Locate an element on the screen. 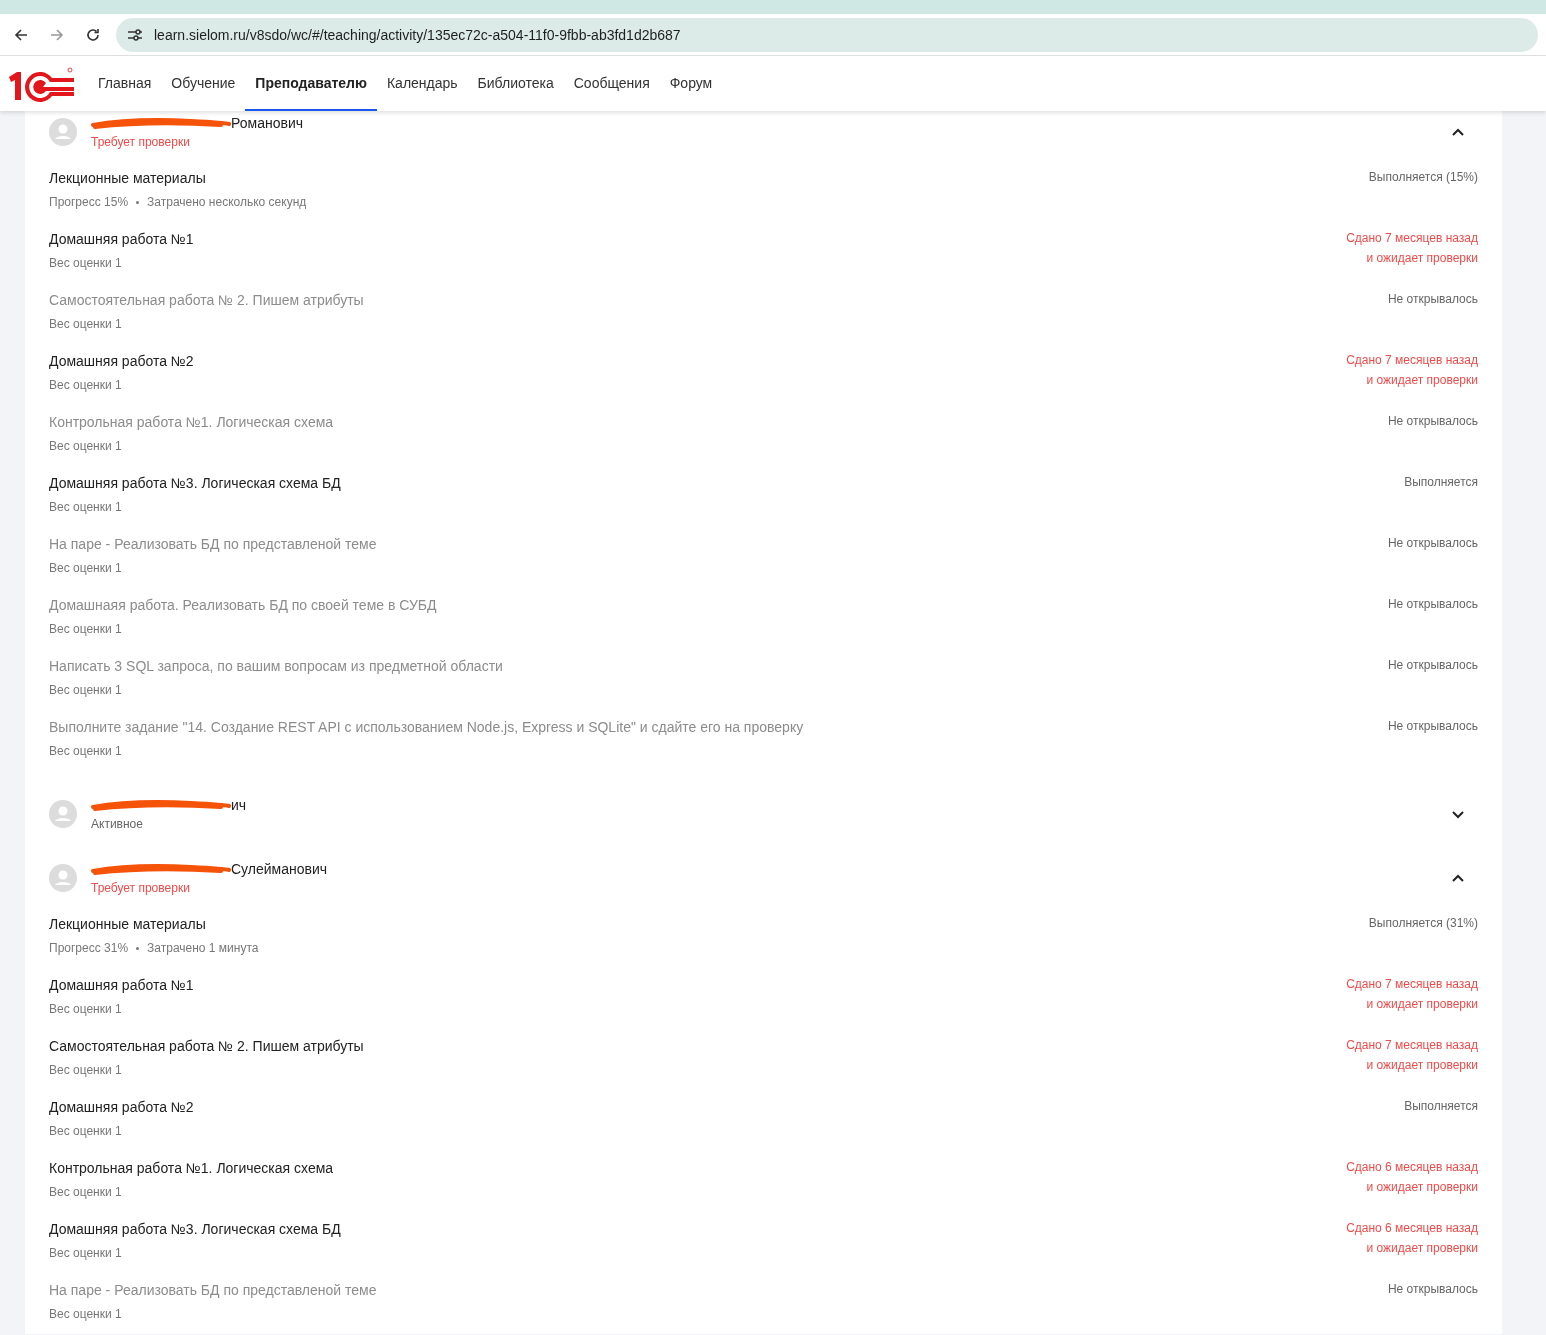 The height and width of the screenshot is (1335, 1546). activity-status: Выполняется (15%) is located at coordinates (1423, 177).